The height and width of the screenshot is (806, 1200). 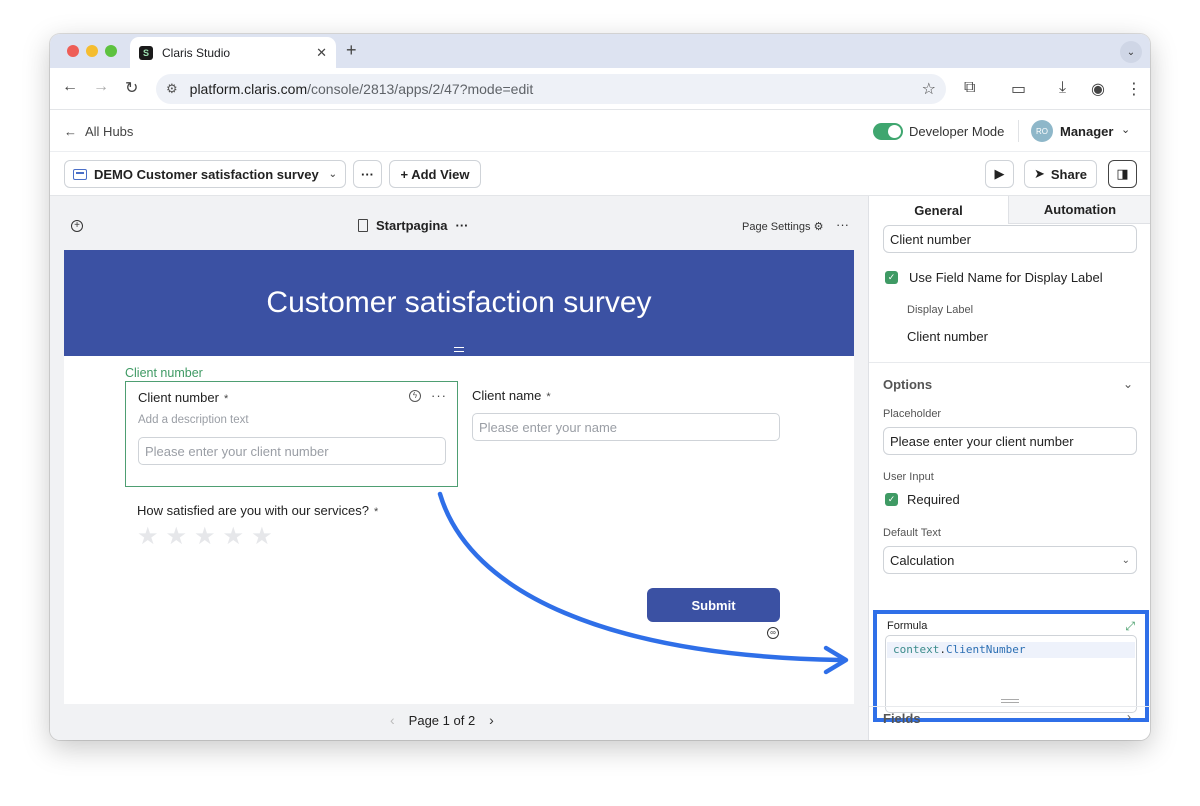 I want to click on forward-arrow-icon: →, so click(x=101, y=87).